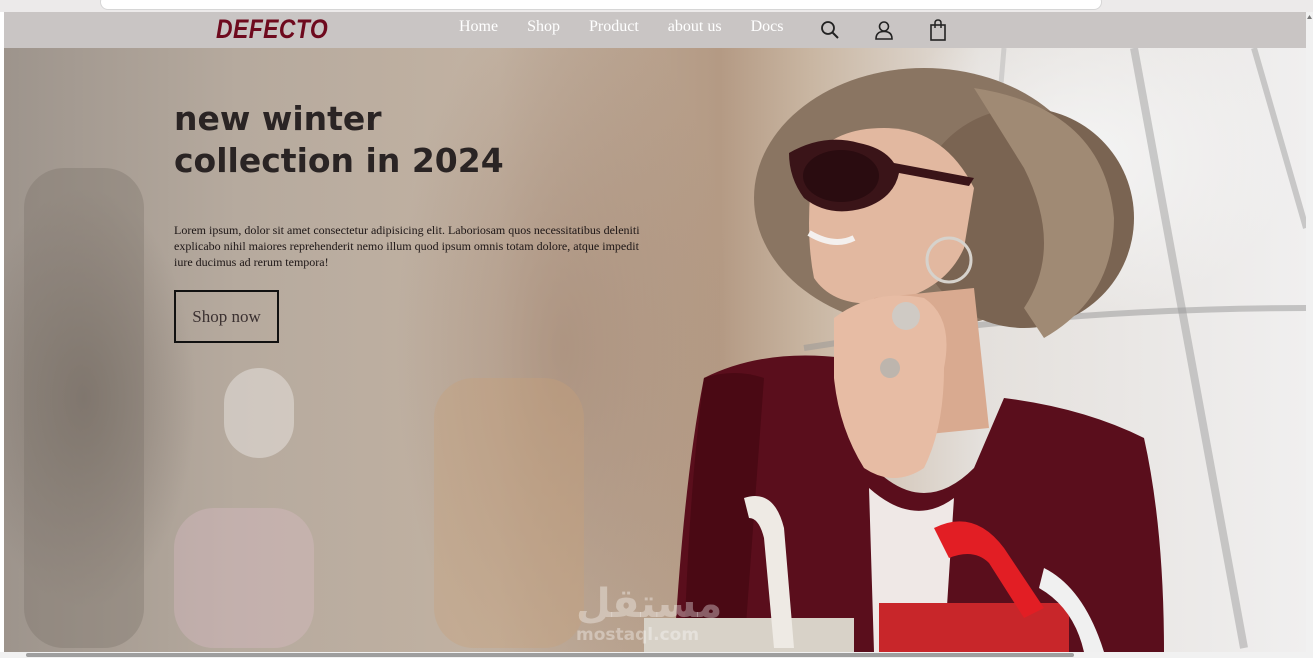 This screenshot has height=658, width=1313. What do you see at coordinates (601, 5) in the screenshot?
I see `address-bar` at bounding box center [601, 5].